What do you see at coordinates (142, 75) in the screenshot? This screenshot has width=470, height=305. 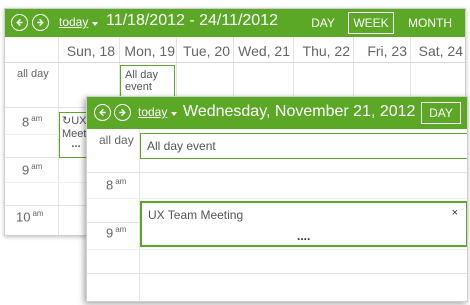 I see `event-title: All day` at bounding box center [142, 75].